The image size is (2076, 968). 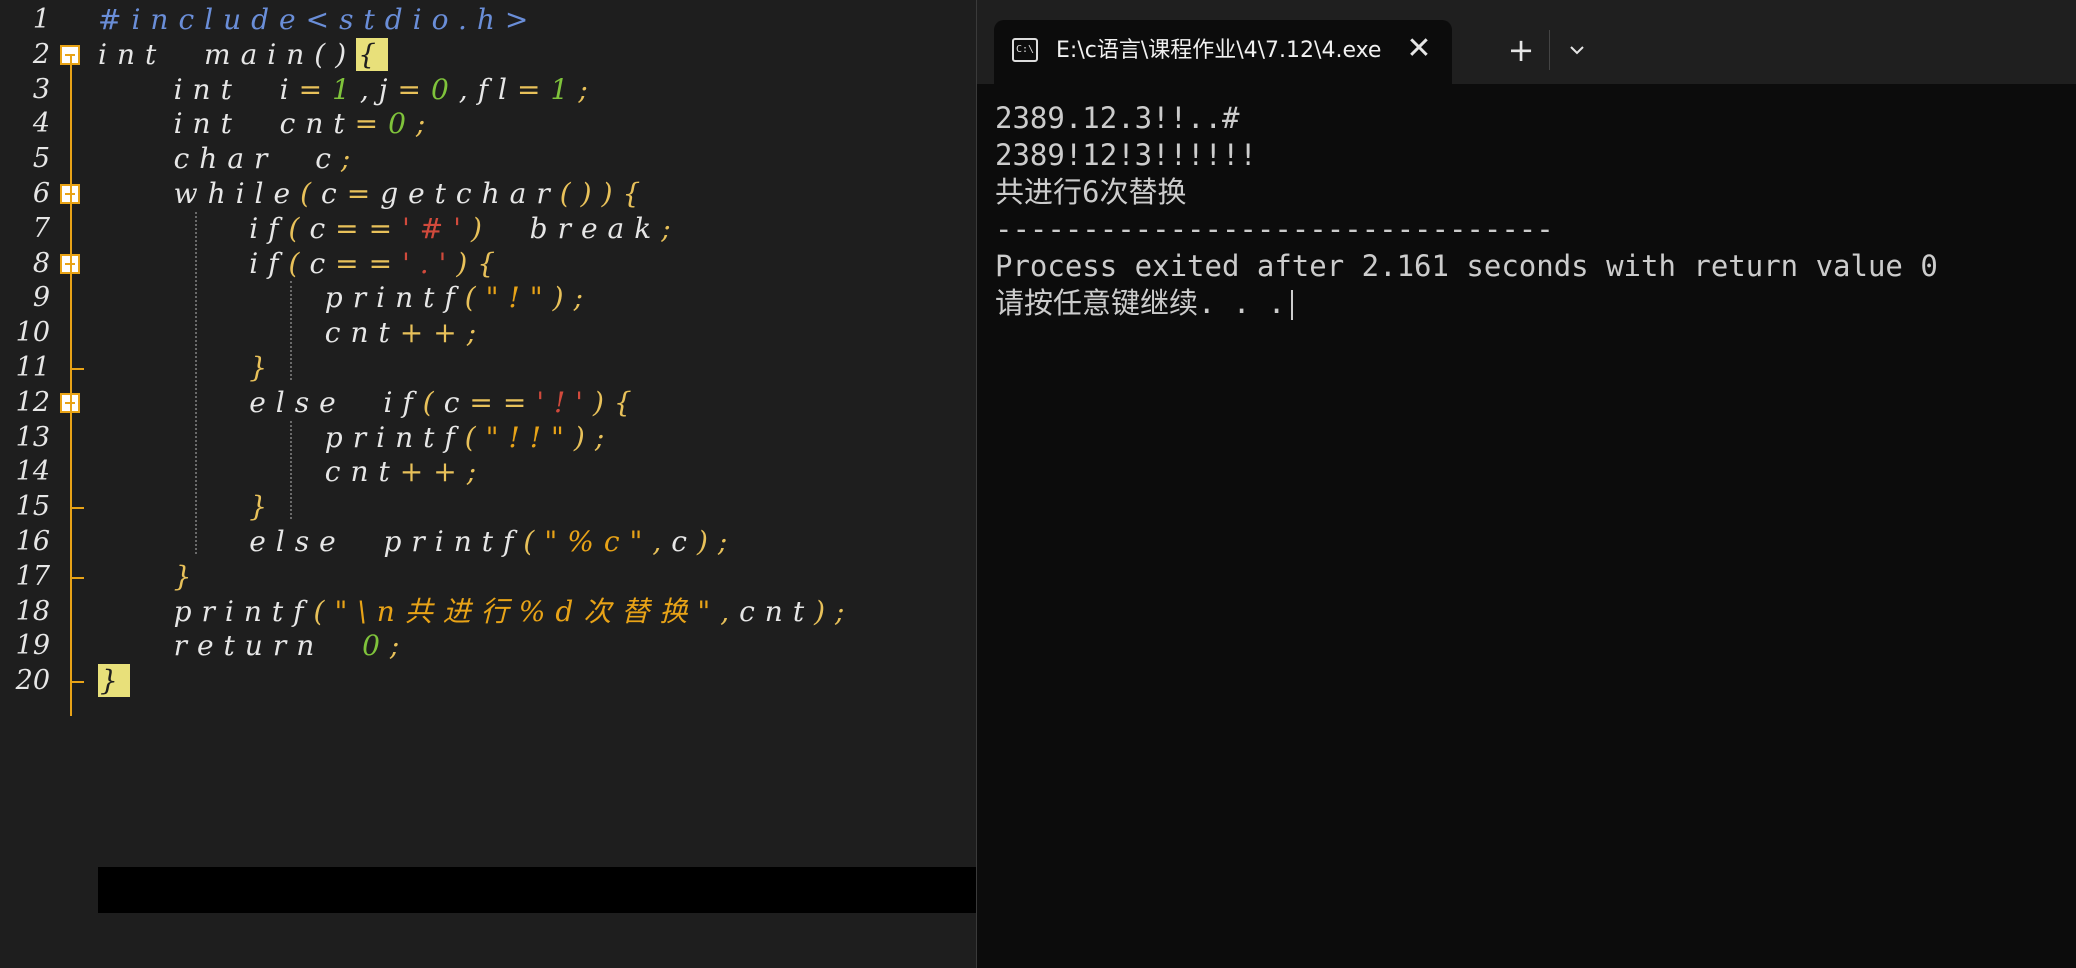 I want to click on close-icon: ✕, so click(x=1419, y=49).